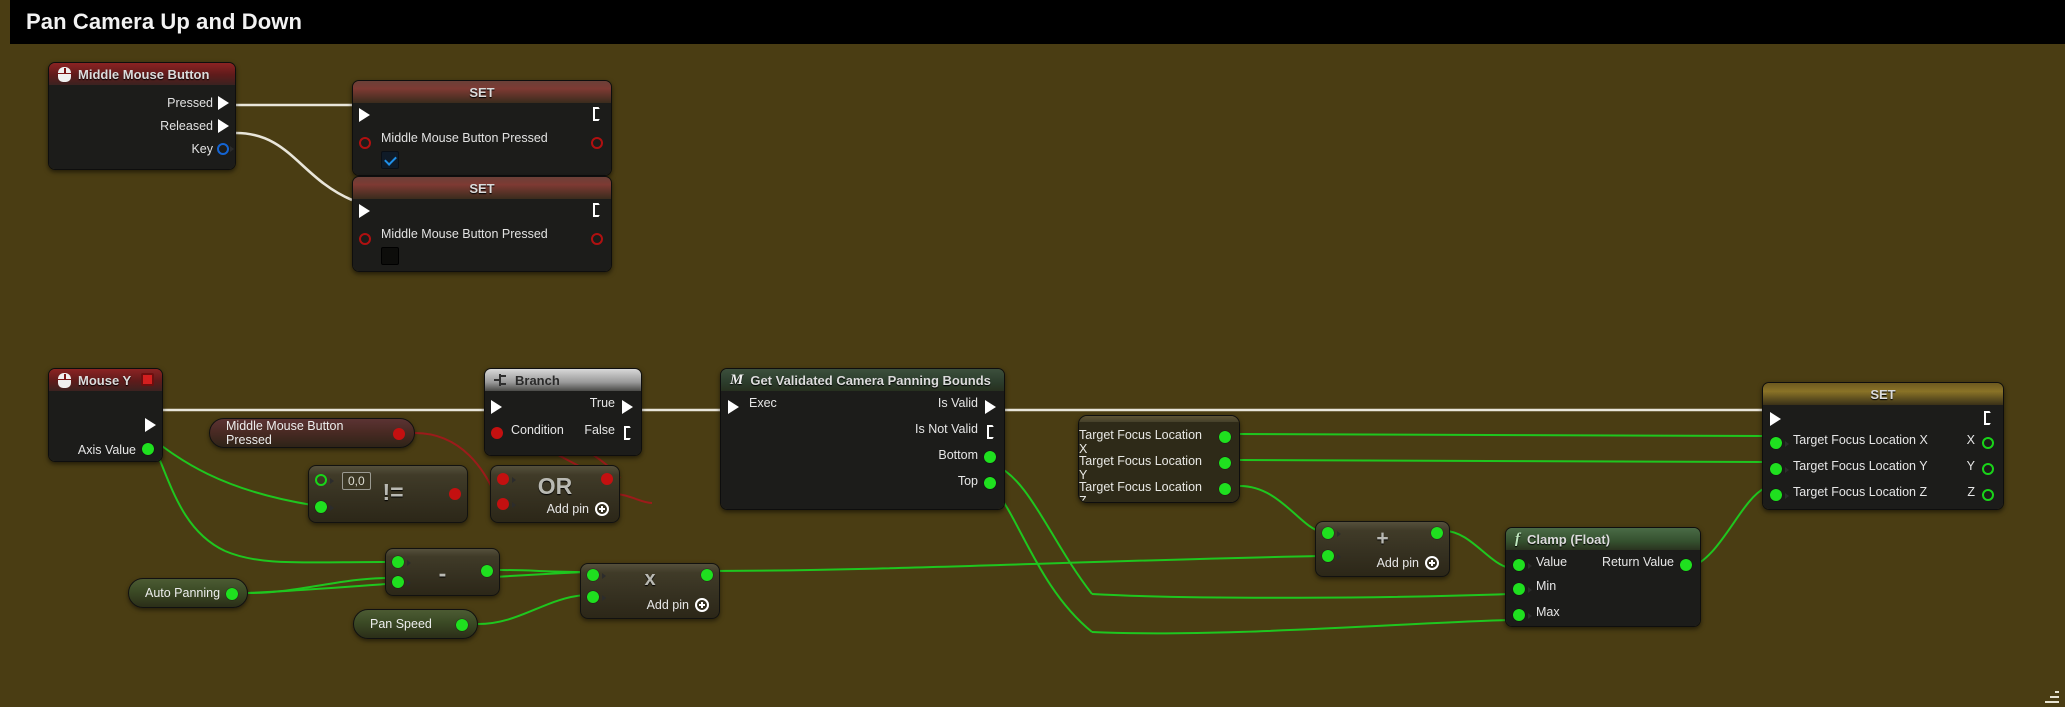 This screenshot has height=707, width=2065. I want to click on tfl-y-out-pin, so click(1225, 463).